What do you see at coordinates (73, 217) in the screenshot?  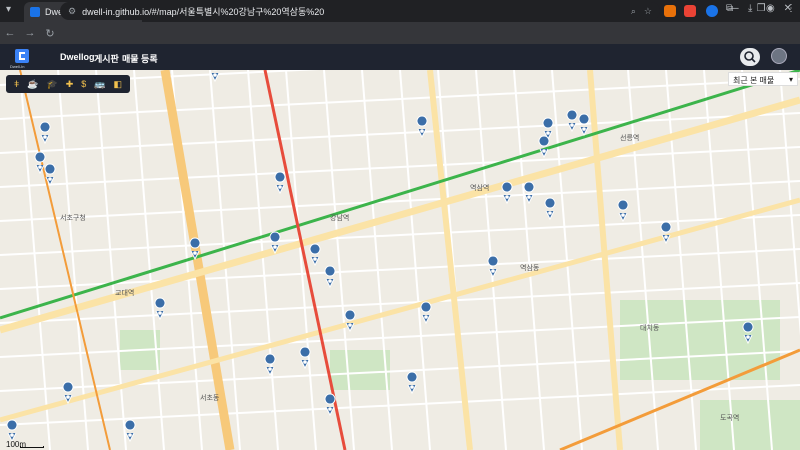 I see `map-label: 서초구청` at bounding box center [73, 217].